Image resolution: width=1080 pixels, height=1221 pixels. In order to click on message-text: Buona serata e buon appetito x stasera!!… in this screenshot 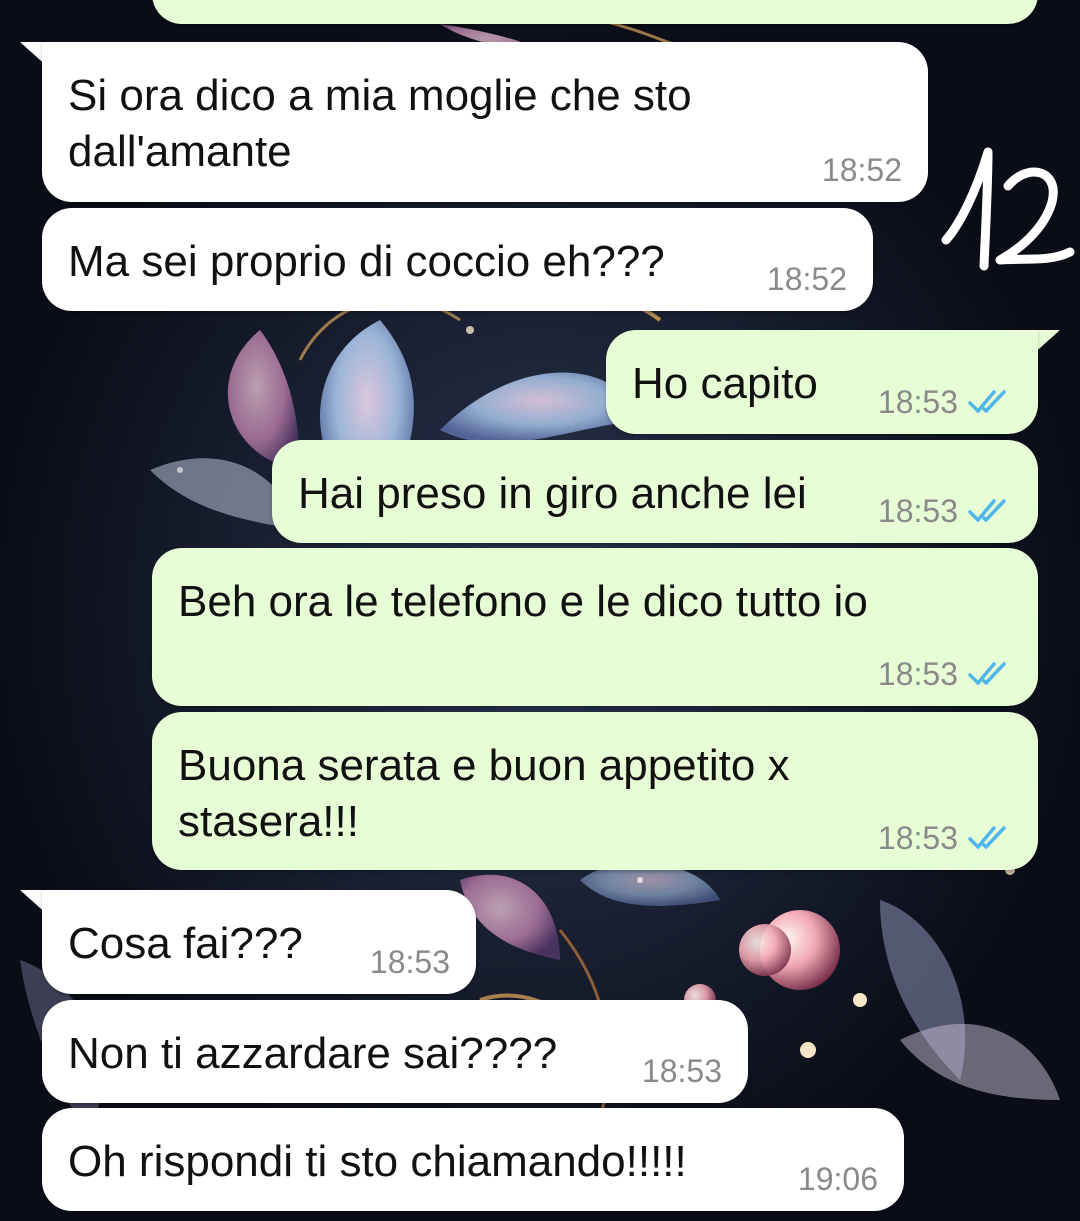, I will do `click(484, 793)`.